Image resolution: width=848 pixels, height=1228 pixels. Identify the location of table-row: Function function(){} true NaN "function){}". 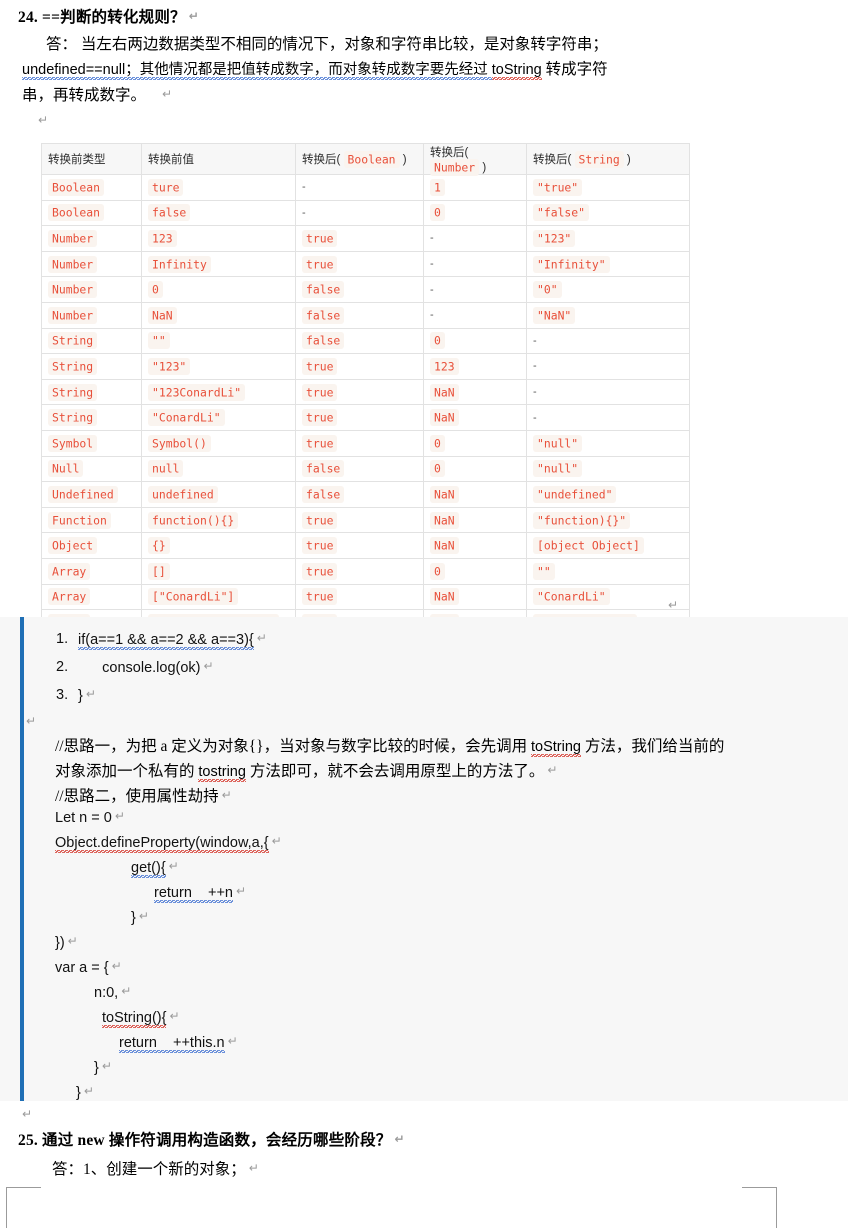
(365, 520).